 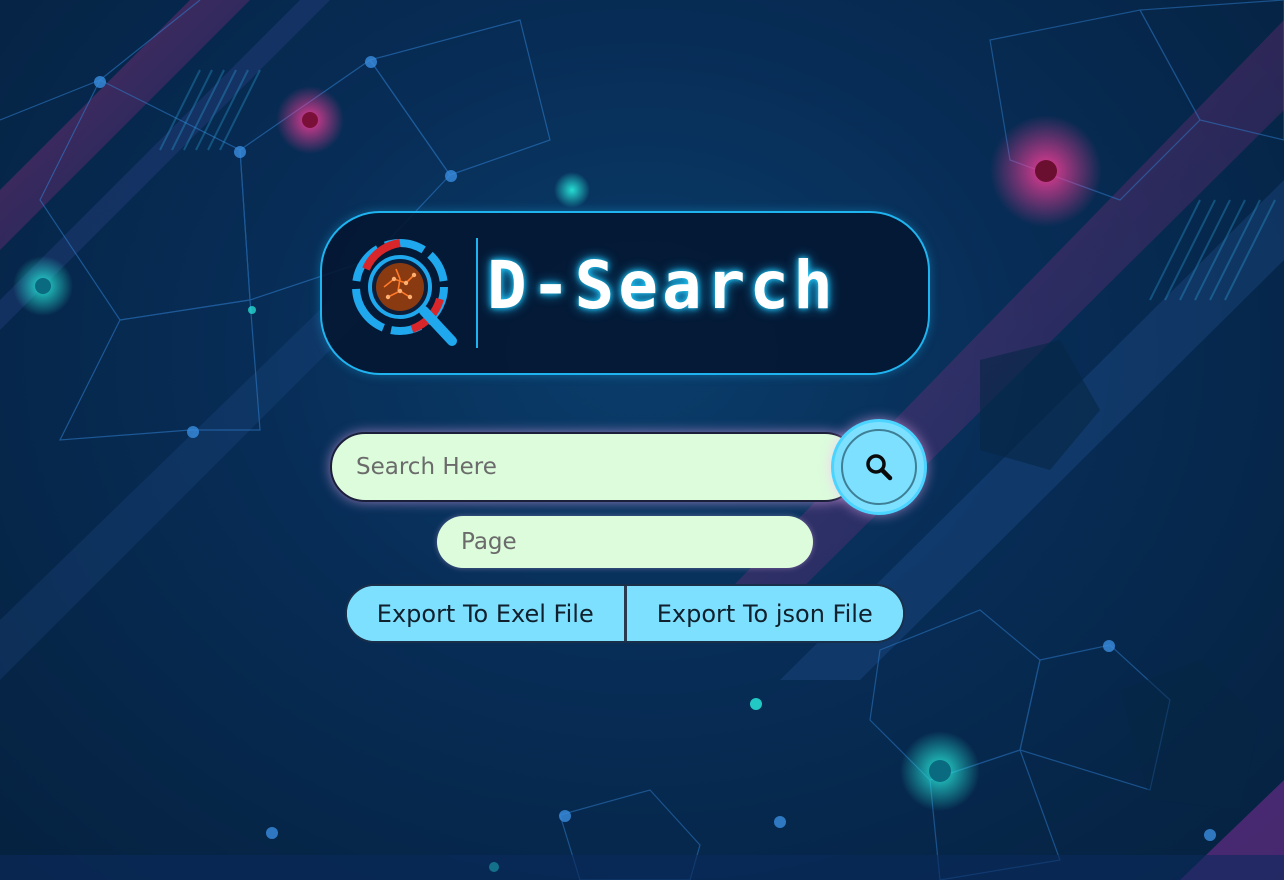 I want to click on export-excel-button: Export To Exel File, so click(x=485, y=613).